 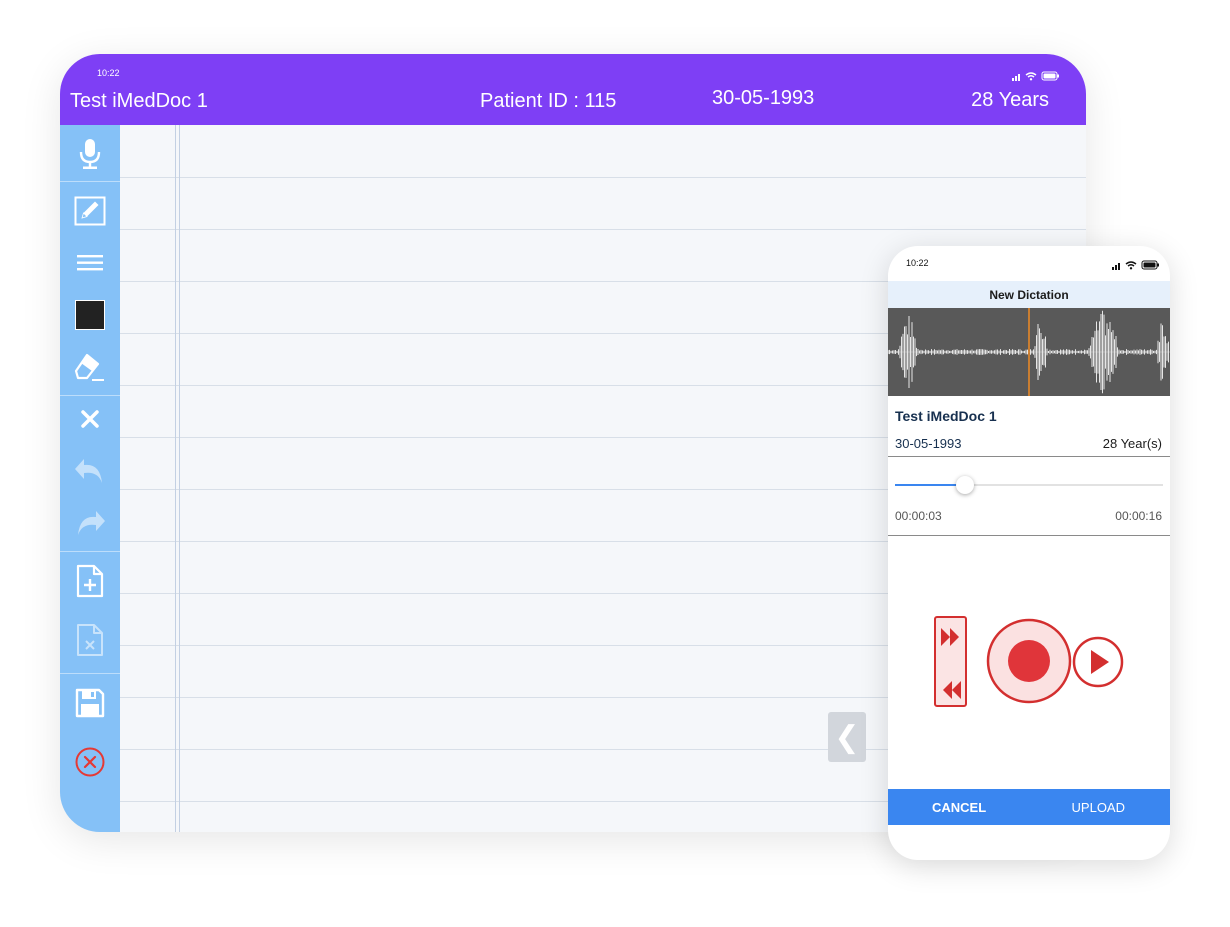 I want to click on save-button, so click(x=90, y=703).